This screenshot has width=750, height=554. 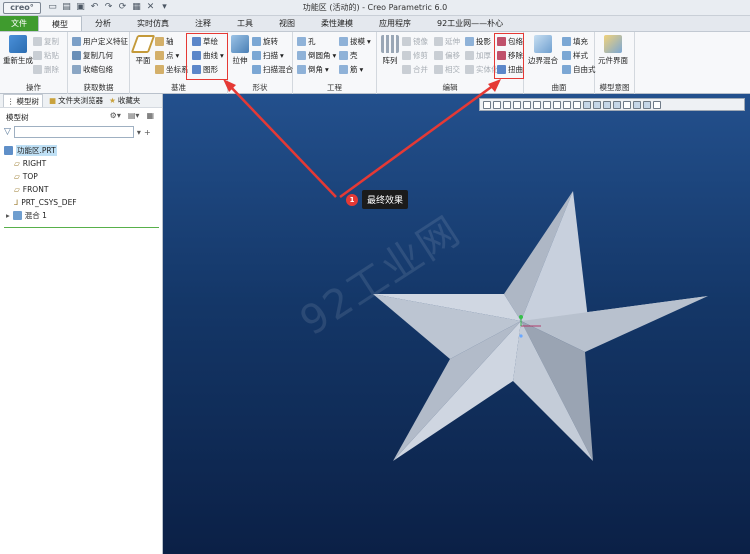 What do you see at coordinates (362, 69) in the screenshot?
I see `rib-dropdown-icon: ▾` at bounding box center [362, 69].